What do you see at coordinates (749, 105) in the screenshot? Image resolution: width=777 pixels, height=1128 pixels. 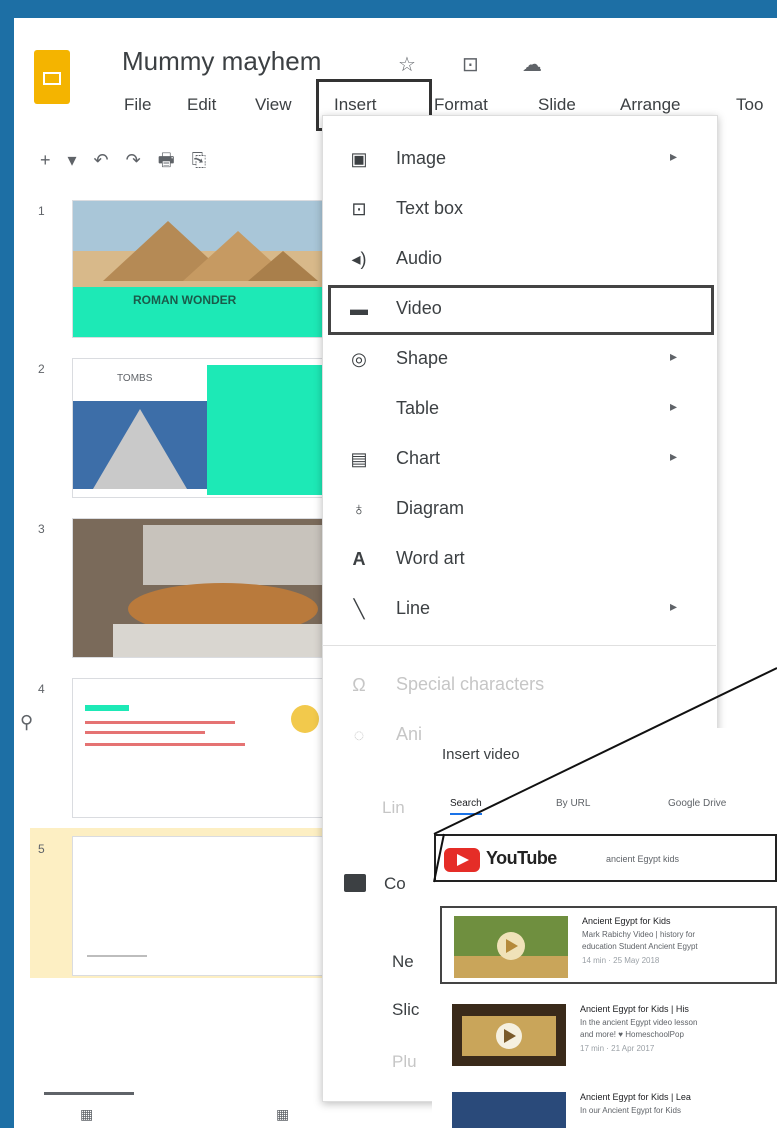 I see `menu-tools: Too` at bounding box center [749, 105].